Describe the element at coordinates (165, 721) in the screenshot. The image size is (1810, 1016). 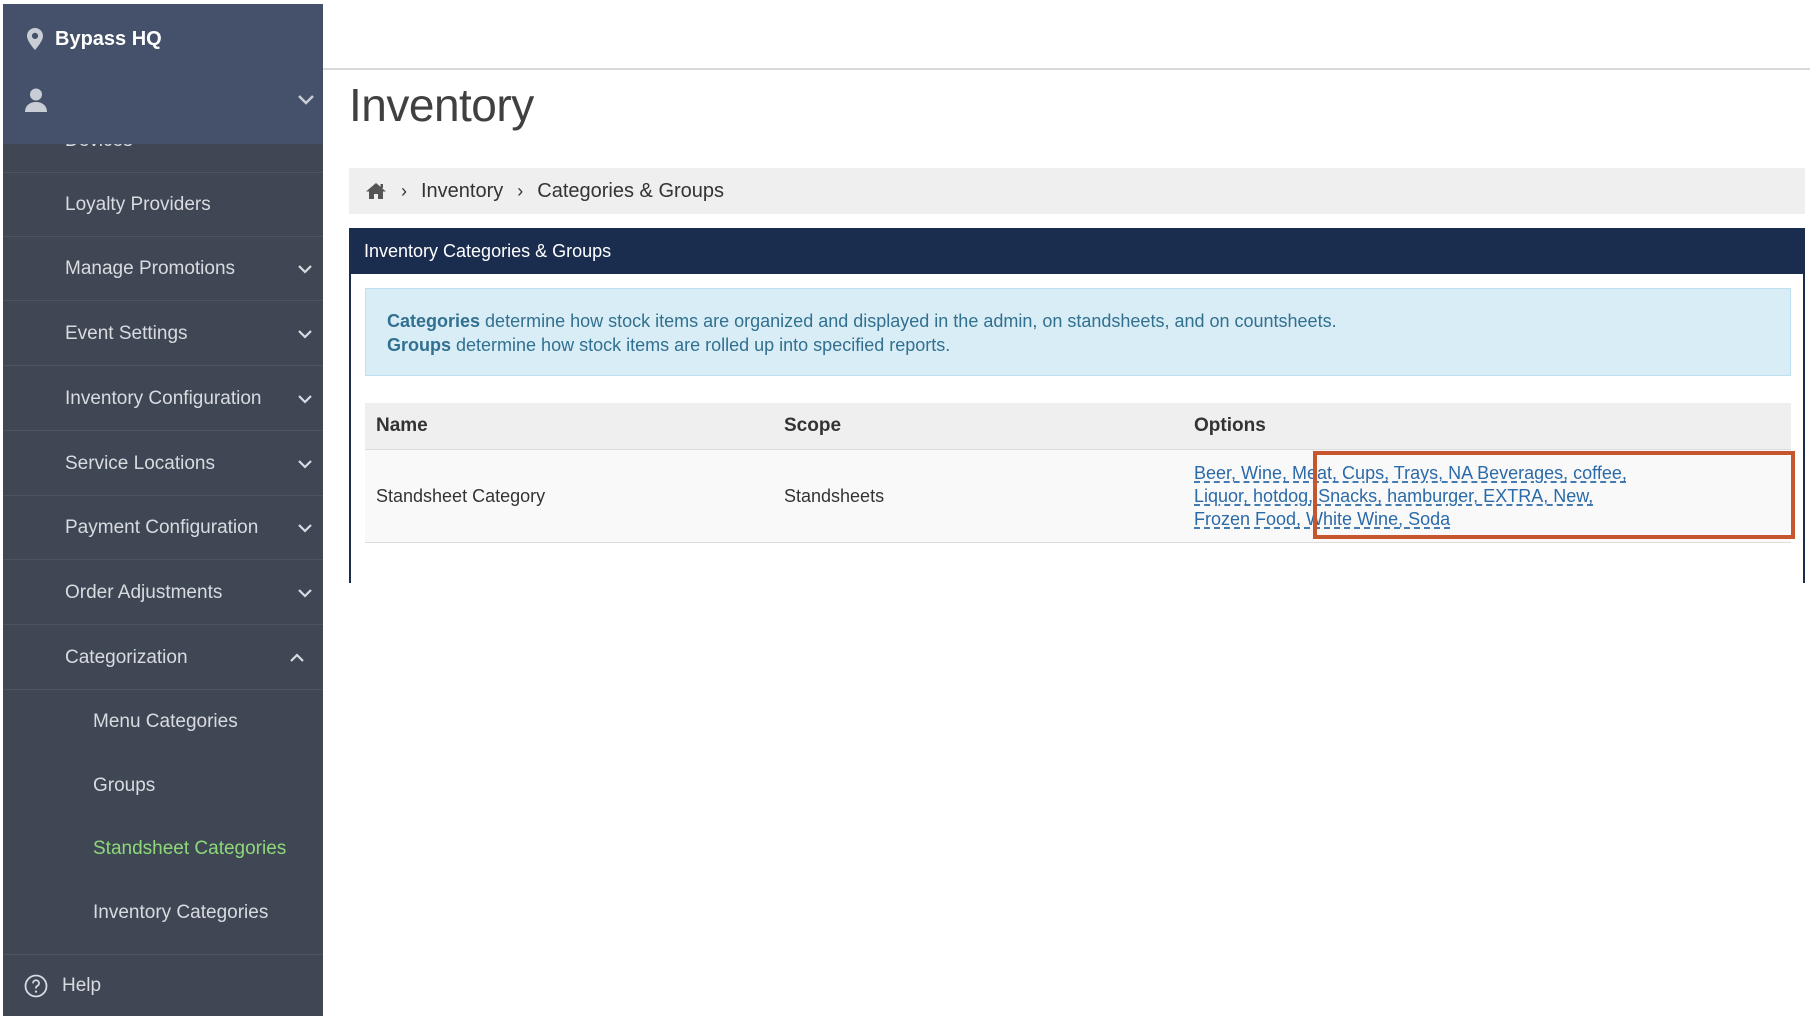
I see `sidebar-item-label: Menu Categories` at that location.